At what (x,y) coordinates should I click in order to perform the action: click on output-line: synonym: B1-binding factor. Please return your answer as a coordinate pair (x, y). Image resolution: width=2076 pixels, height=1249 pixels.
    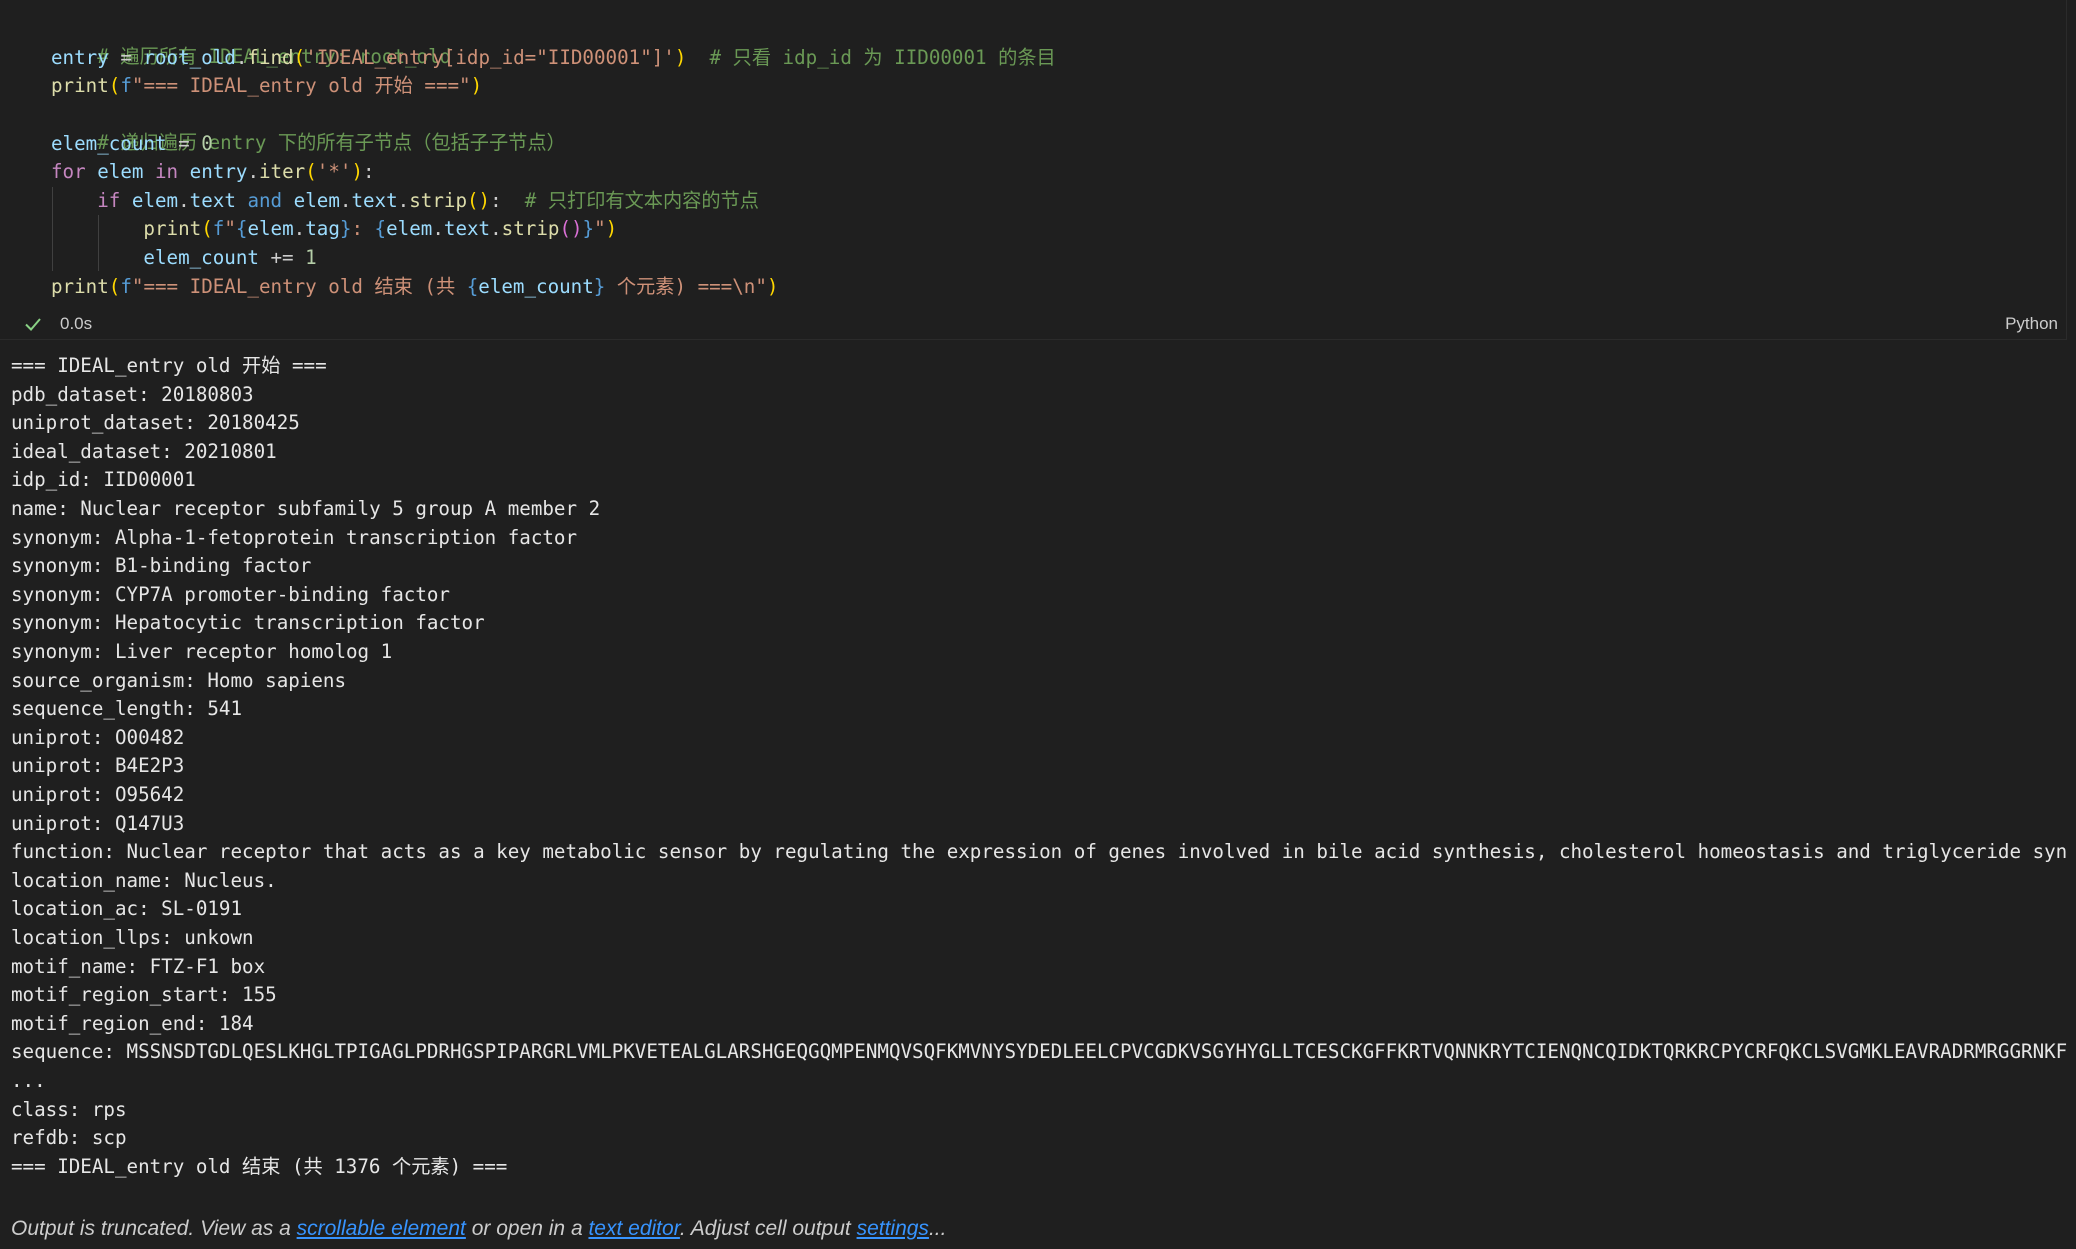
    Looking at the image, I should click on (161, 566).